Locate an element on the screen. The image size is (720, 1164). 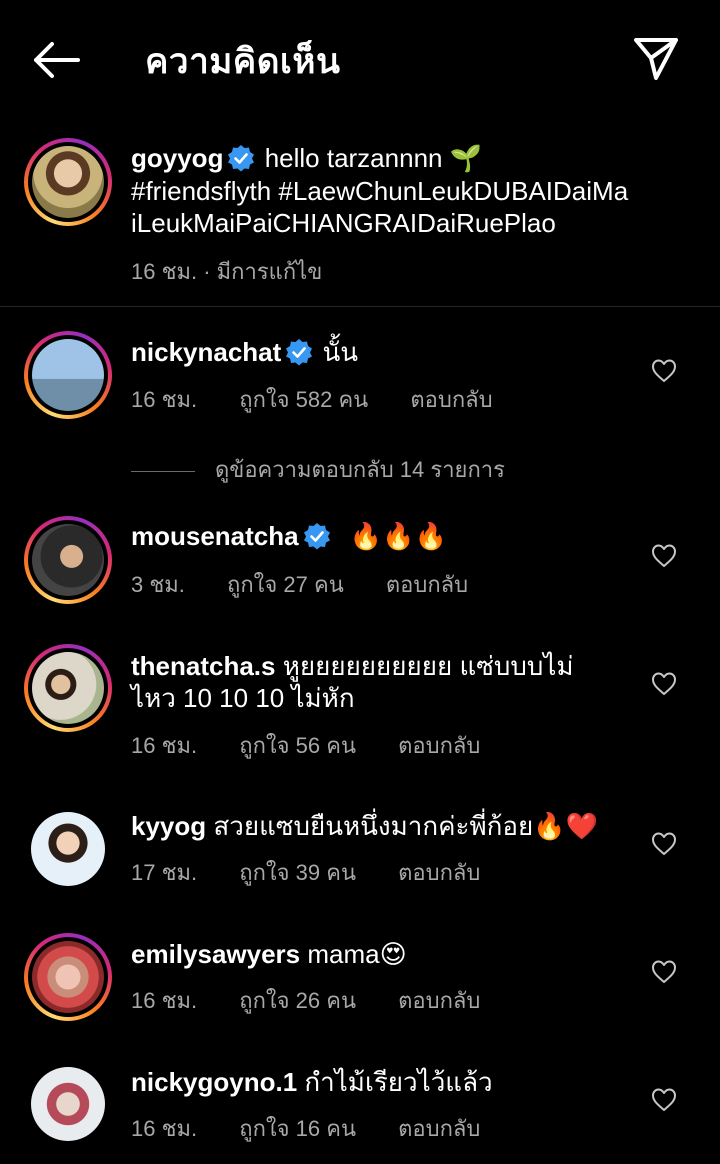
caption-message: hello tarzannnn is located at coordinates (353, 158).